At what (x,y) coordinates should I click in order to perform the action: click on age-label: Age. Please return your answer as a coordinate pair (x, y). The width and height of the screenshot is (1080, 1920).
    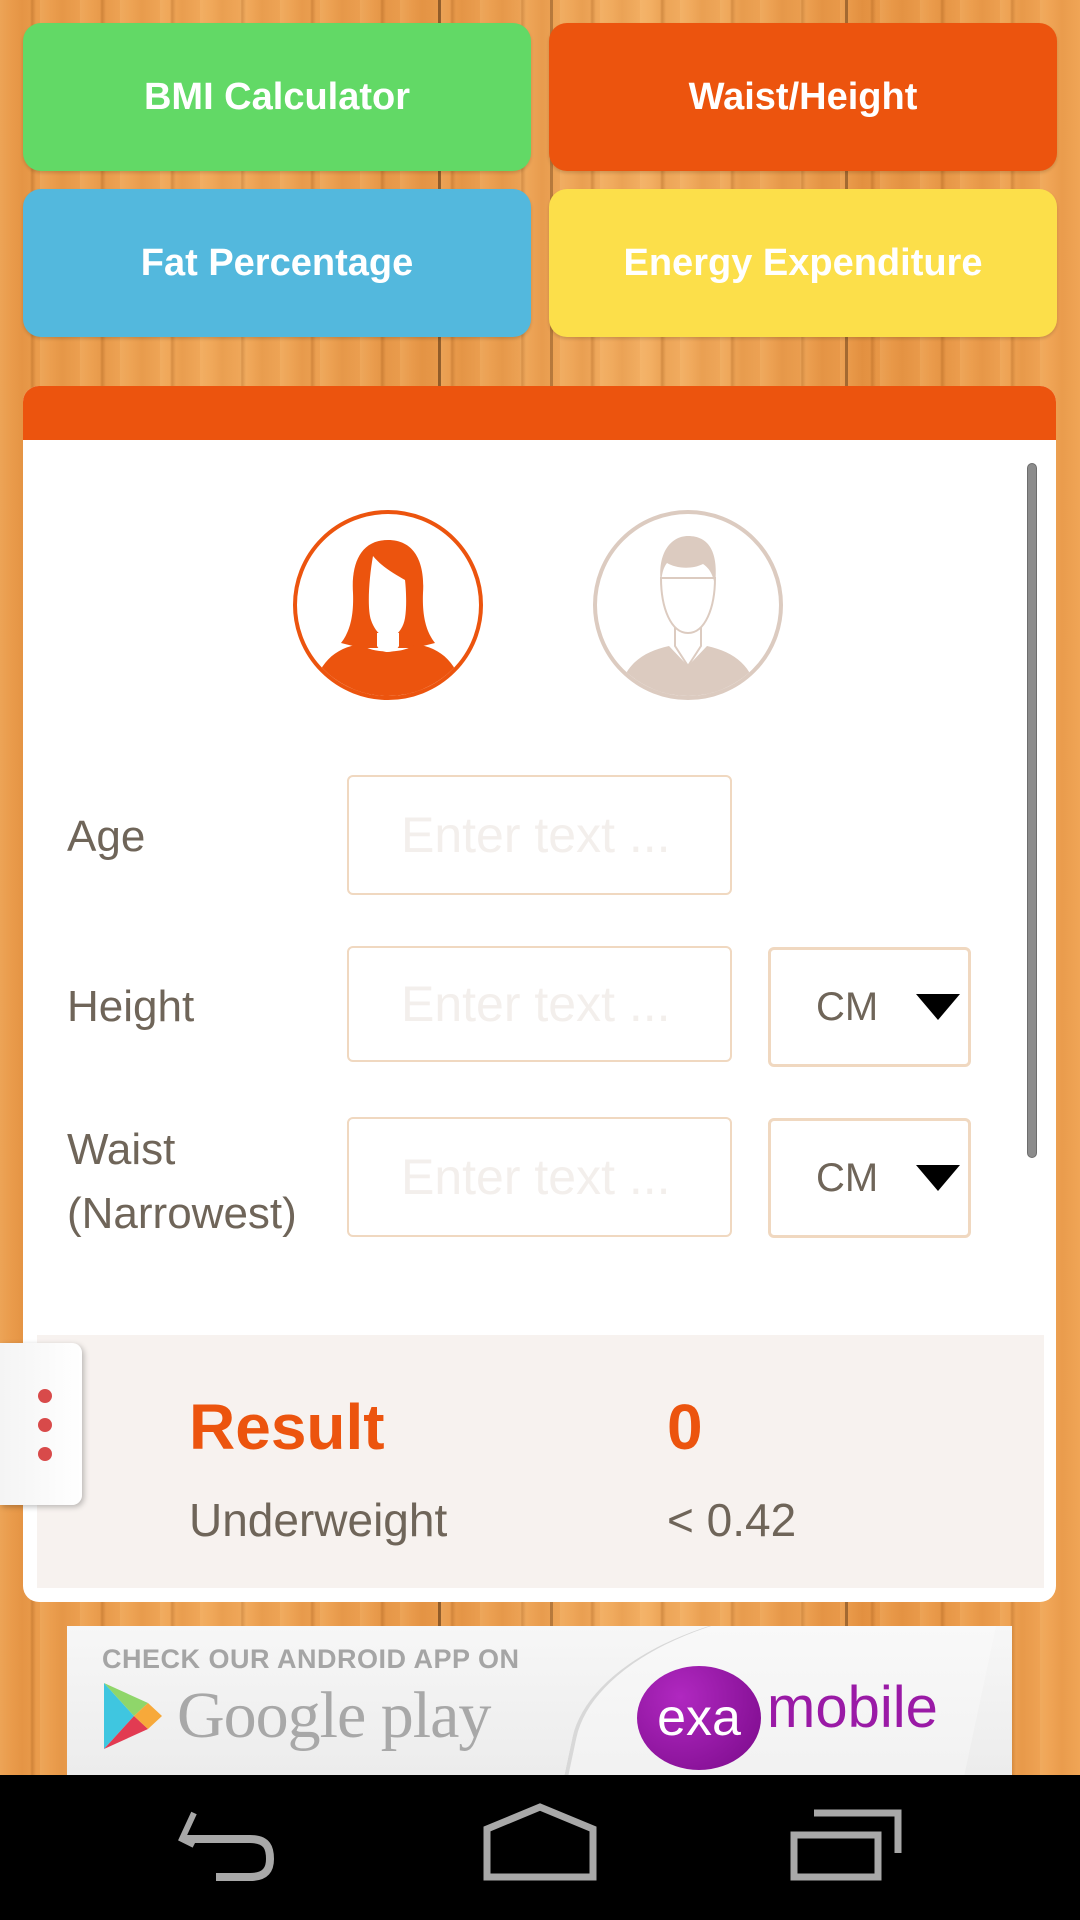
    Looking at the image, I should click on (106, 836).